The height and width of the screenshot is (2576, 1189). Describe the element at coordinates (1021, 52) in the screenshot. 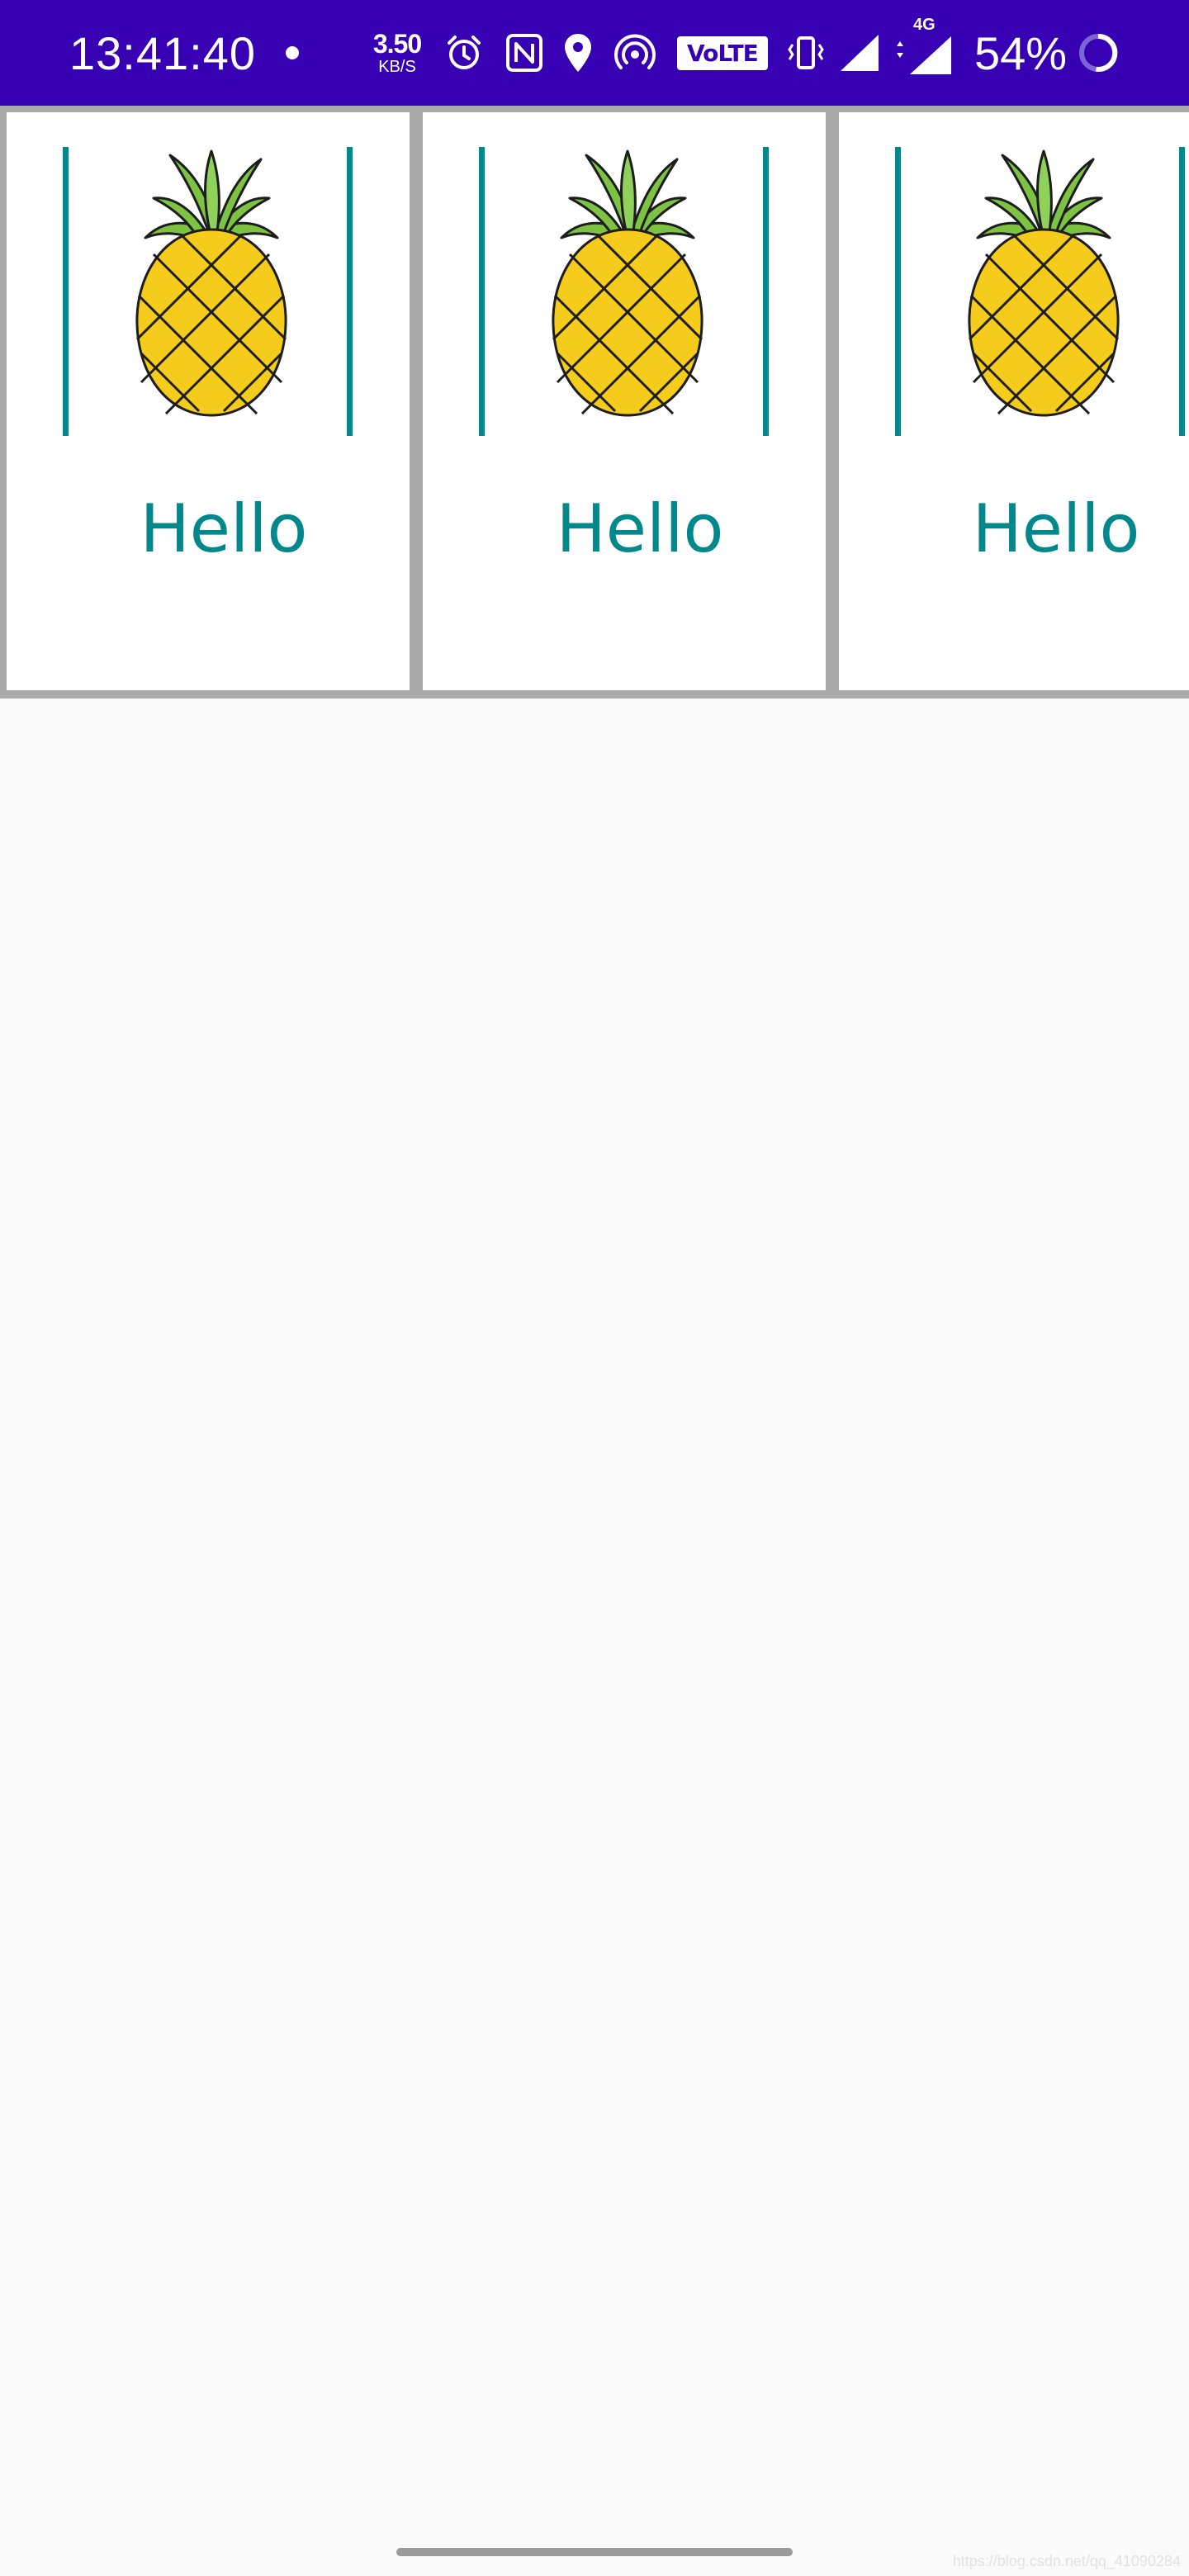

I see `battery-percent: 54%` at that location.